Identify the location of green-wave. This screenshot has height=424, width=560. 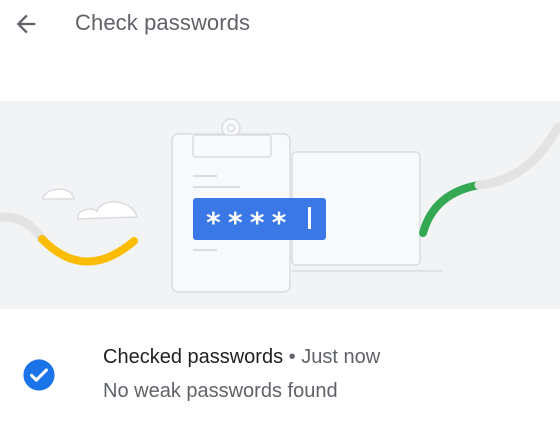
(451, 209).